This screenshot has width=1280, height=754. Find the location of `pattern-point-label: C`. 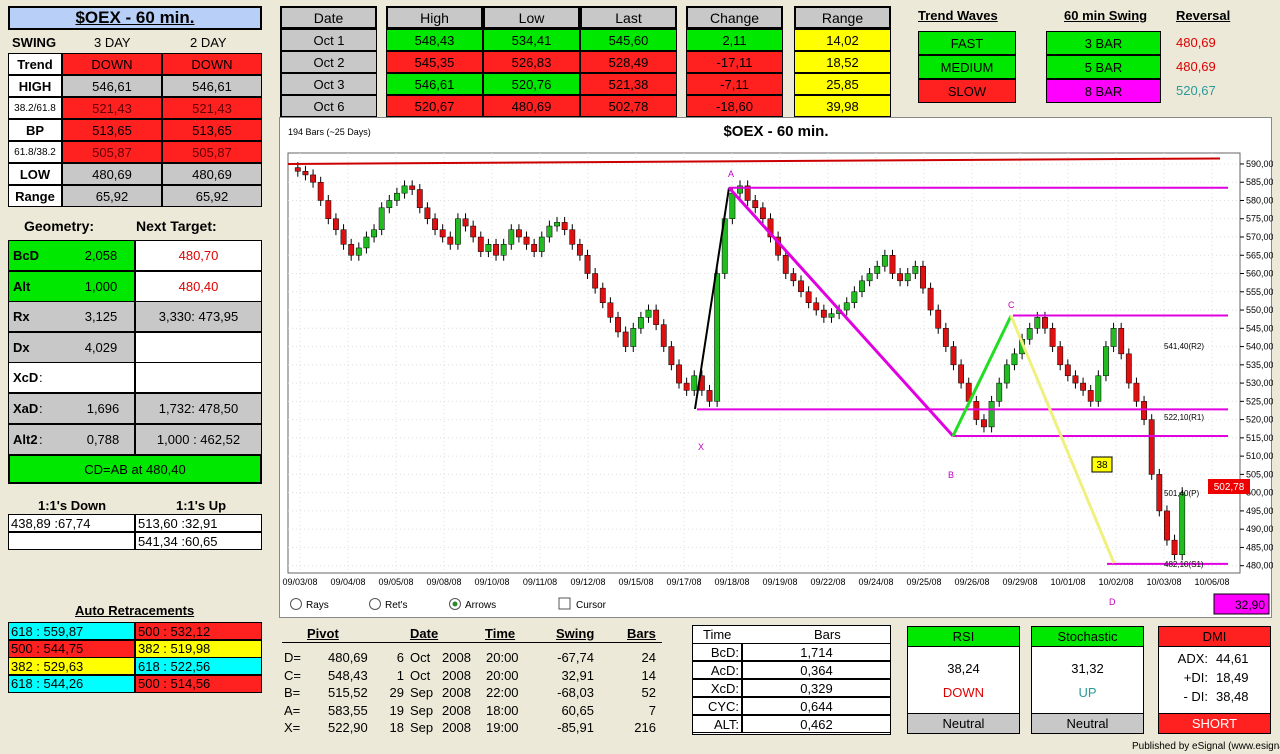

pattern-point-label: C is located at coordinates (1011, 305).